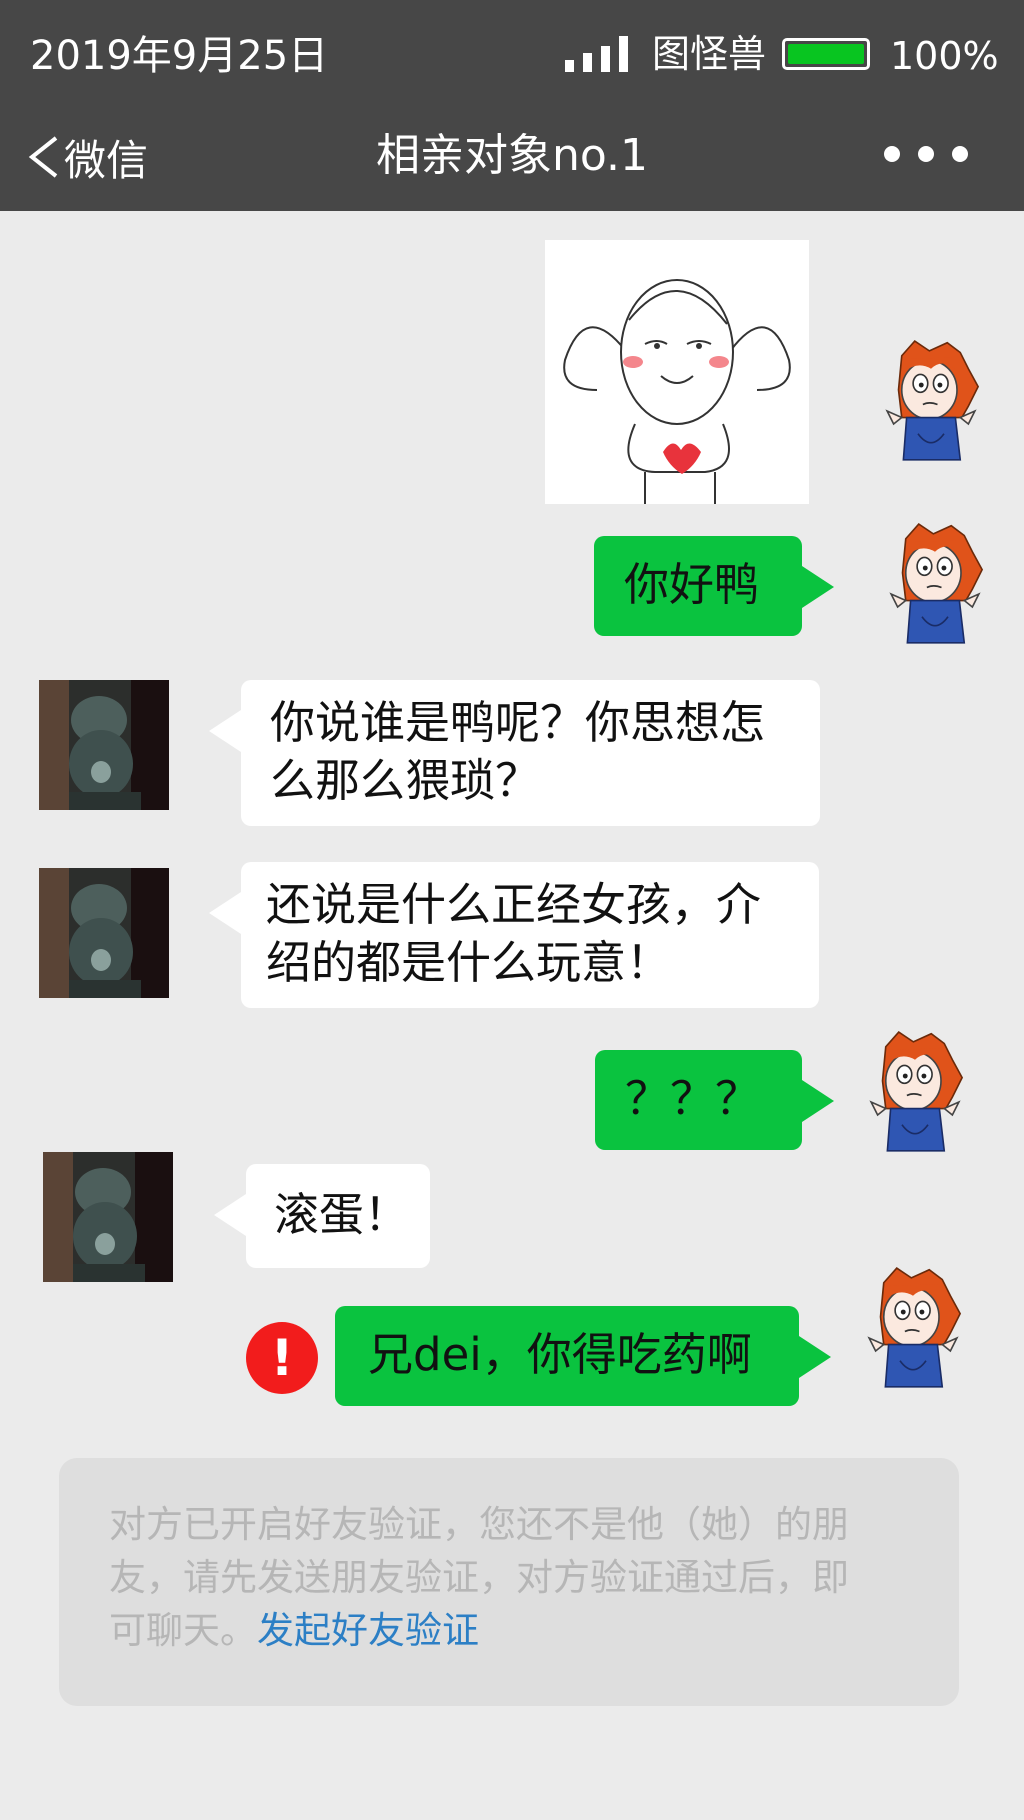 Image resolution: width=1024 pixels, height=1820 pixels. I want to click on outgoing-message-bubble-failed: 兄dei，你得吃药啊, so click(583, 1356).